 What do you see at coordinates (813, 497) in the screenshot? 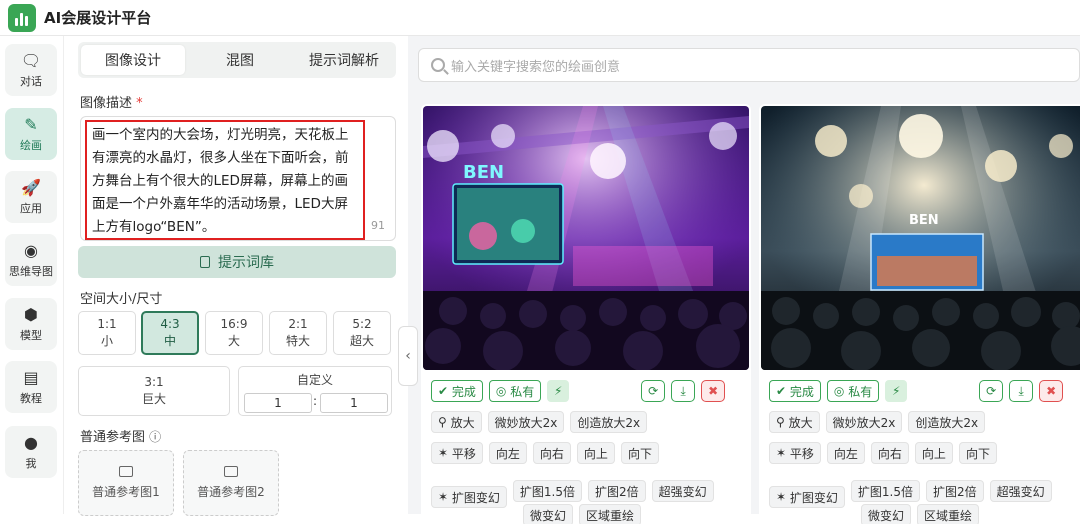
I see `outpaint-label: 扩图变幻` at bounding box center [813, 497].